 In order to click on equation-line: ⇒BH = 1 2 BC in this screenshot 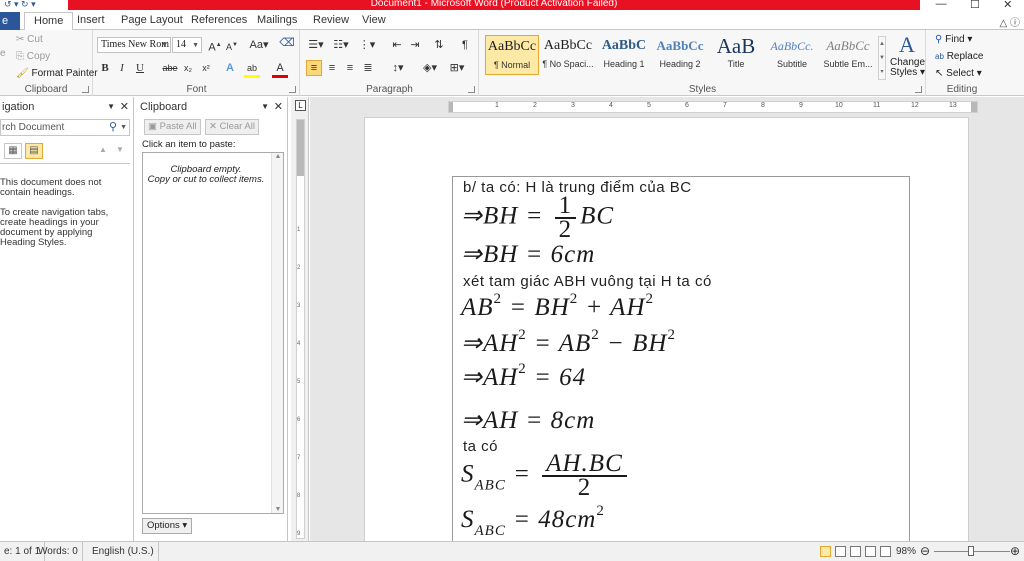, I will do `click(537, 217)`.